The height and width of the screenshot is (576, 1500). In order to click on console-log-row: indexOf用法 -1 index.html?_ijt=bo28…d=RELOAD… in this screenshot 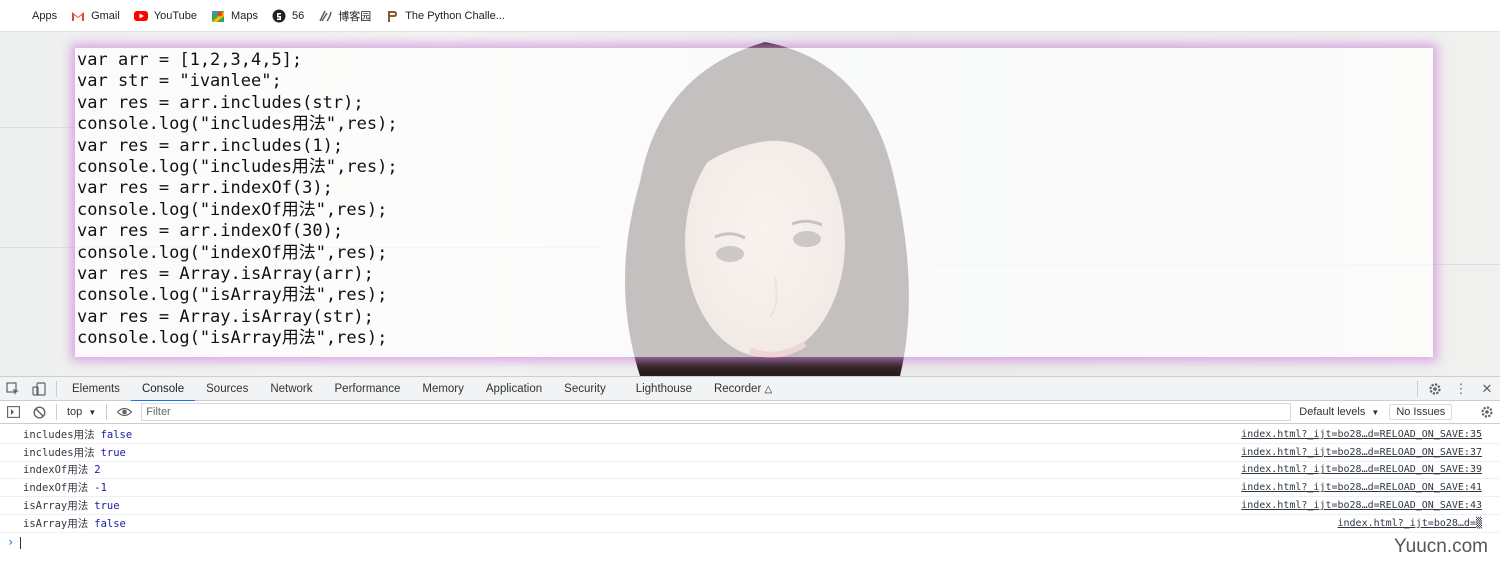, I will do `click(750, 488)`.